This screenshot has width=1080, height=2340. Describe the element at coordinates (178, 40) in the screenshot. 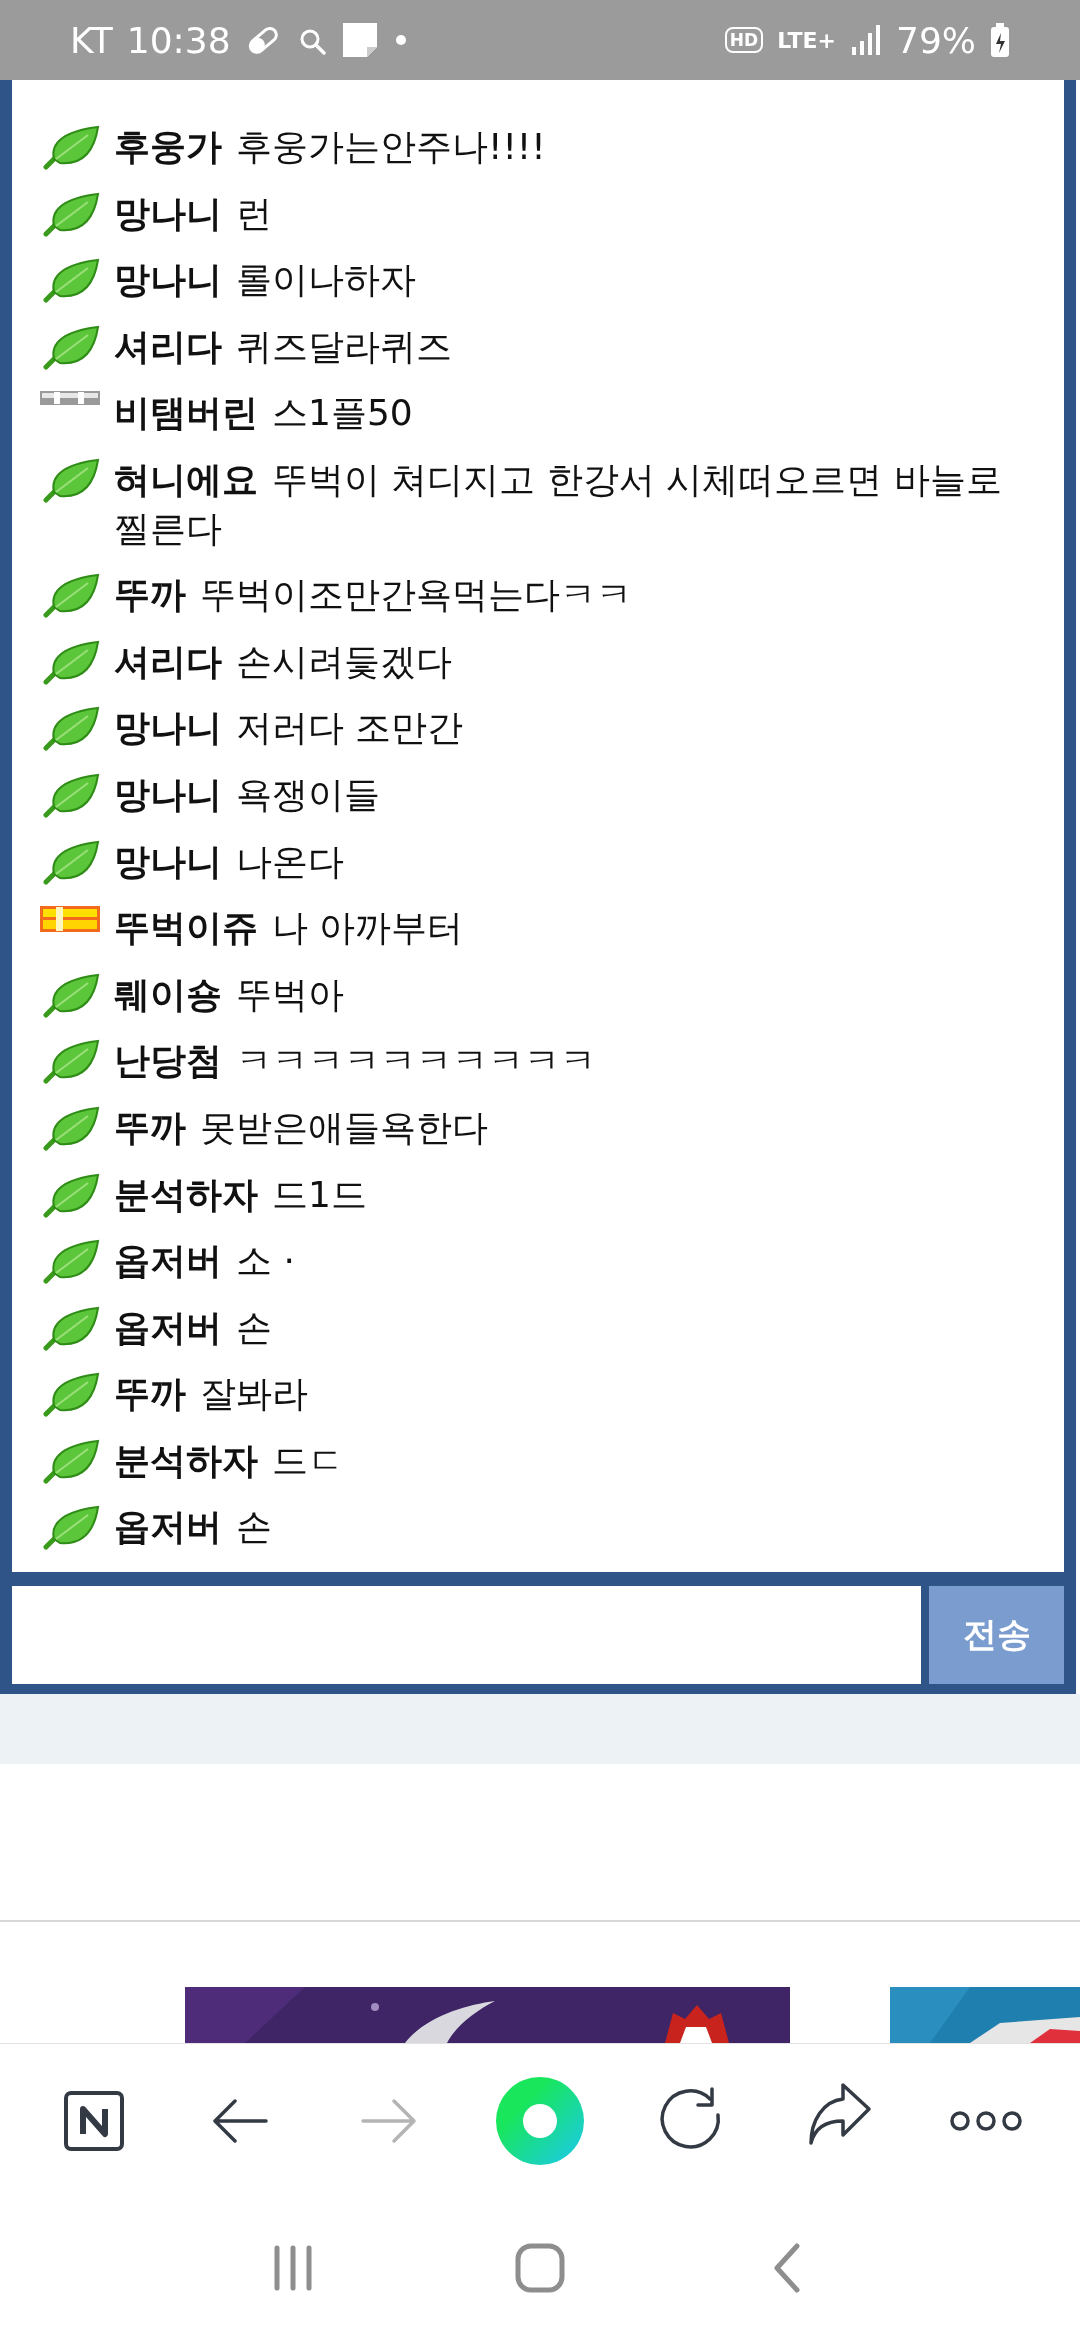

I see `clock-text: 10:38` at that location.